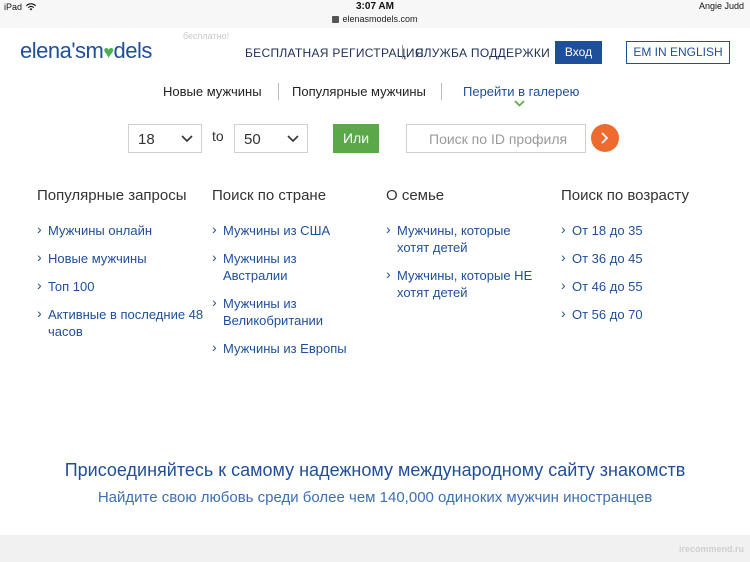  I want to click on faded-banner-text: бесплатно!, so click(206, 36).